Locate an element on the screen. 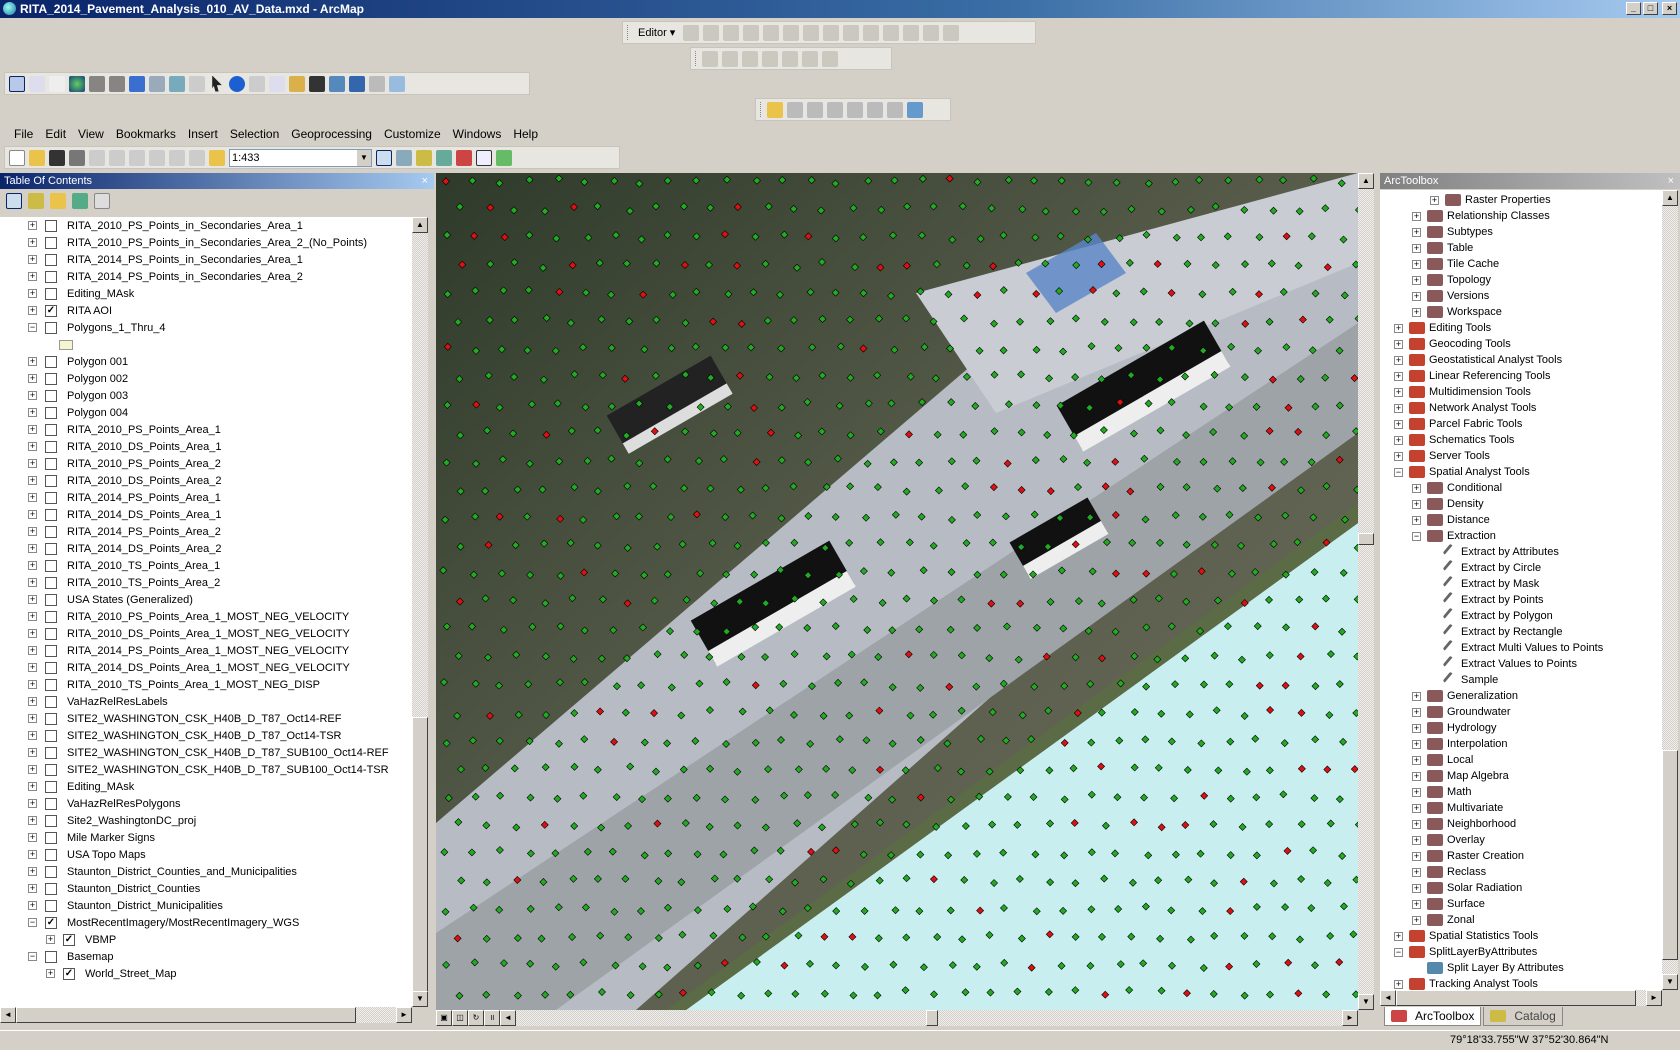 Image resolution: width=1680 pixels, height=1050 pixels. toc-layer-item: − Basemap is located at coordinates (206, 956).